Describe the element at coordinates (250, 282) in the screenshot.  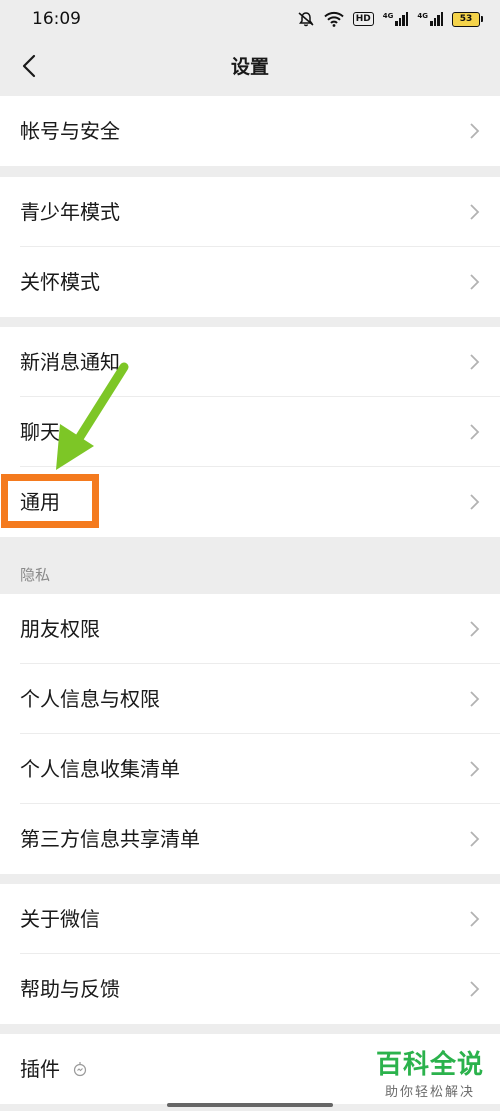
I see `settings-item-care-mode: 关怀模式` at that location.